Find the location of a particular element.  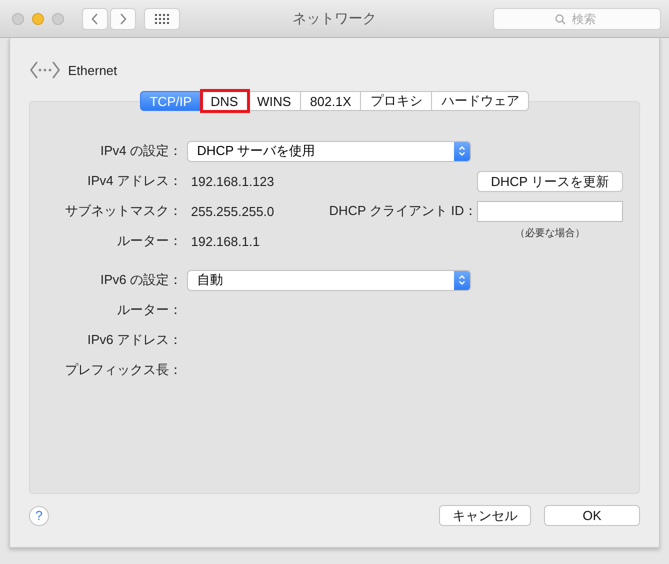

field-value: 192.168.1.123 is located at coordinates (233, 181).